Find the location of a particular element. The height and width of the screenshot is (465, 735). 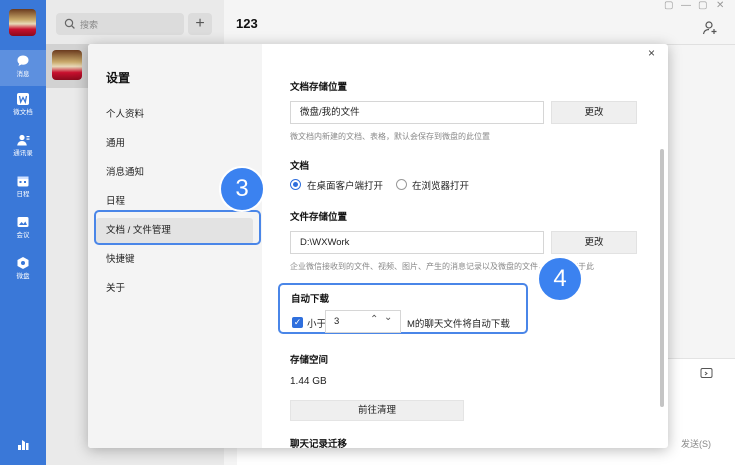

step-badge: 4 is located at coordinates (560, 279).